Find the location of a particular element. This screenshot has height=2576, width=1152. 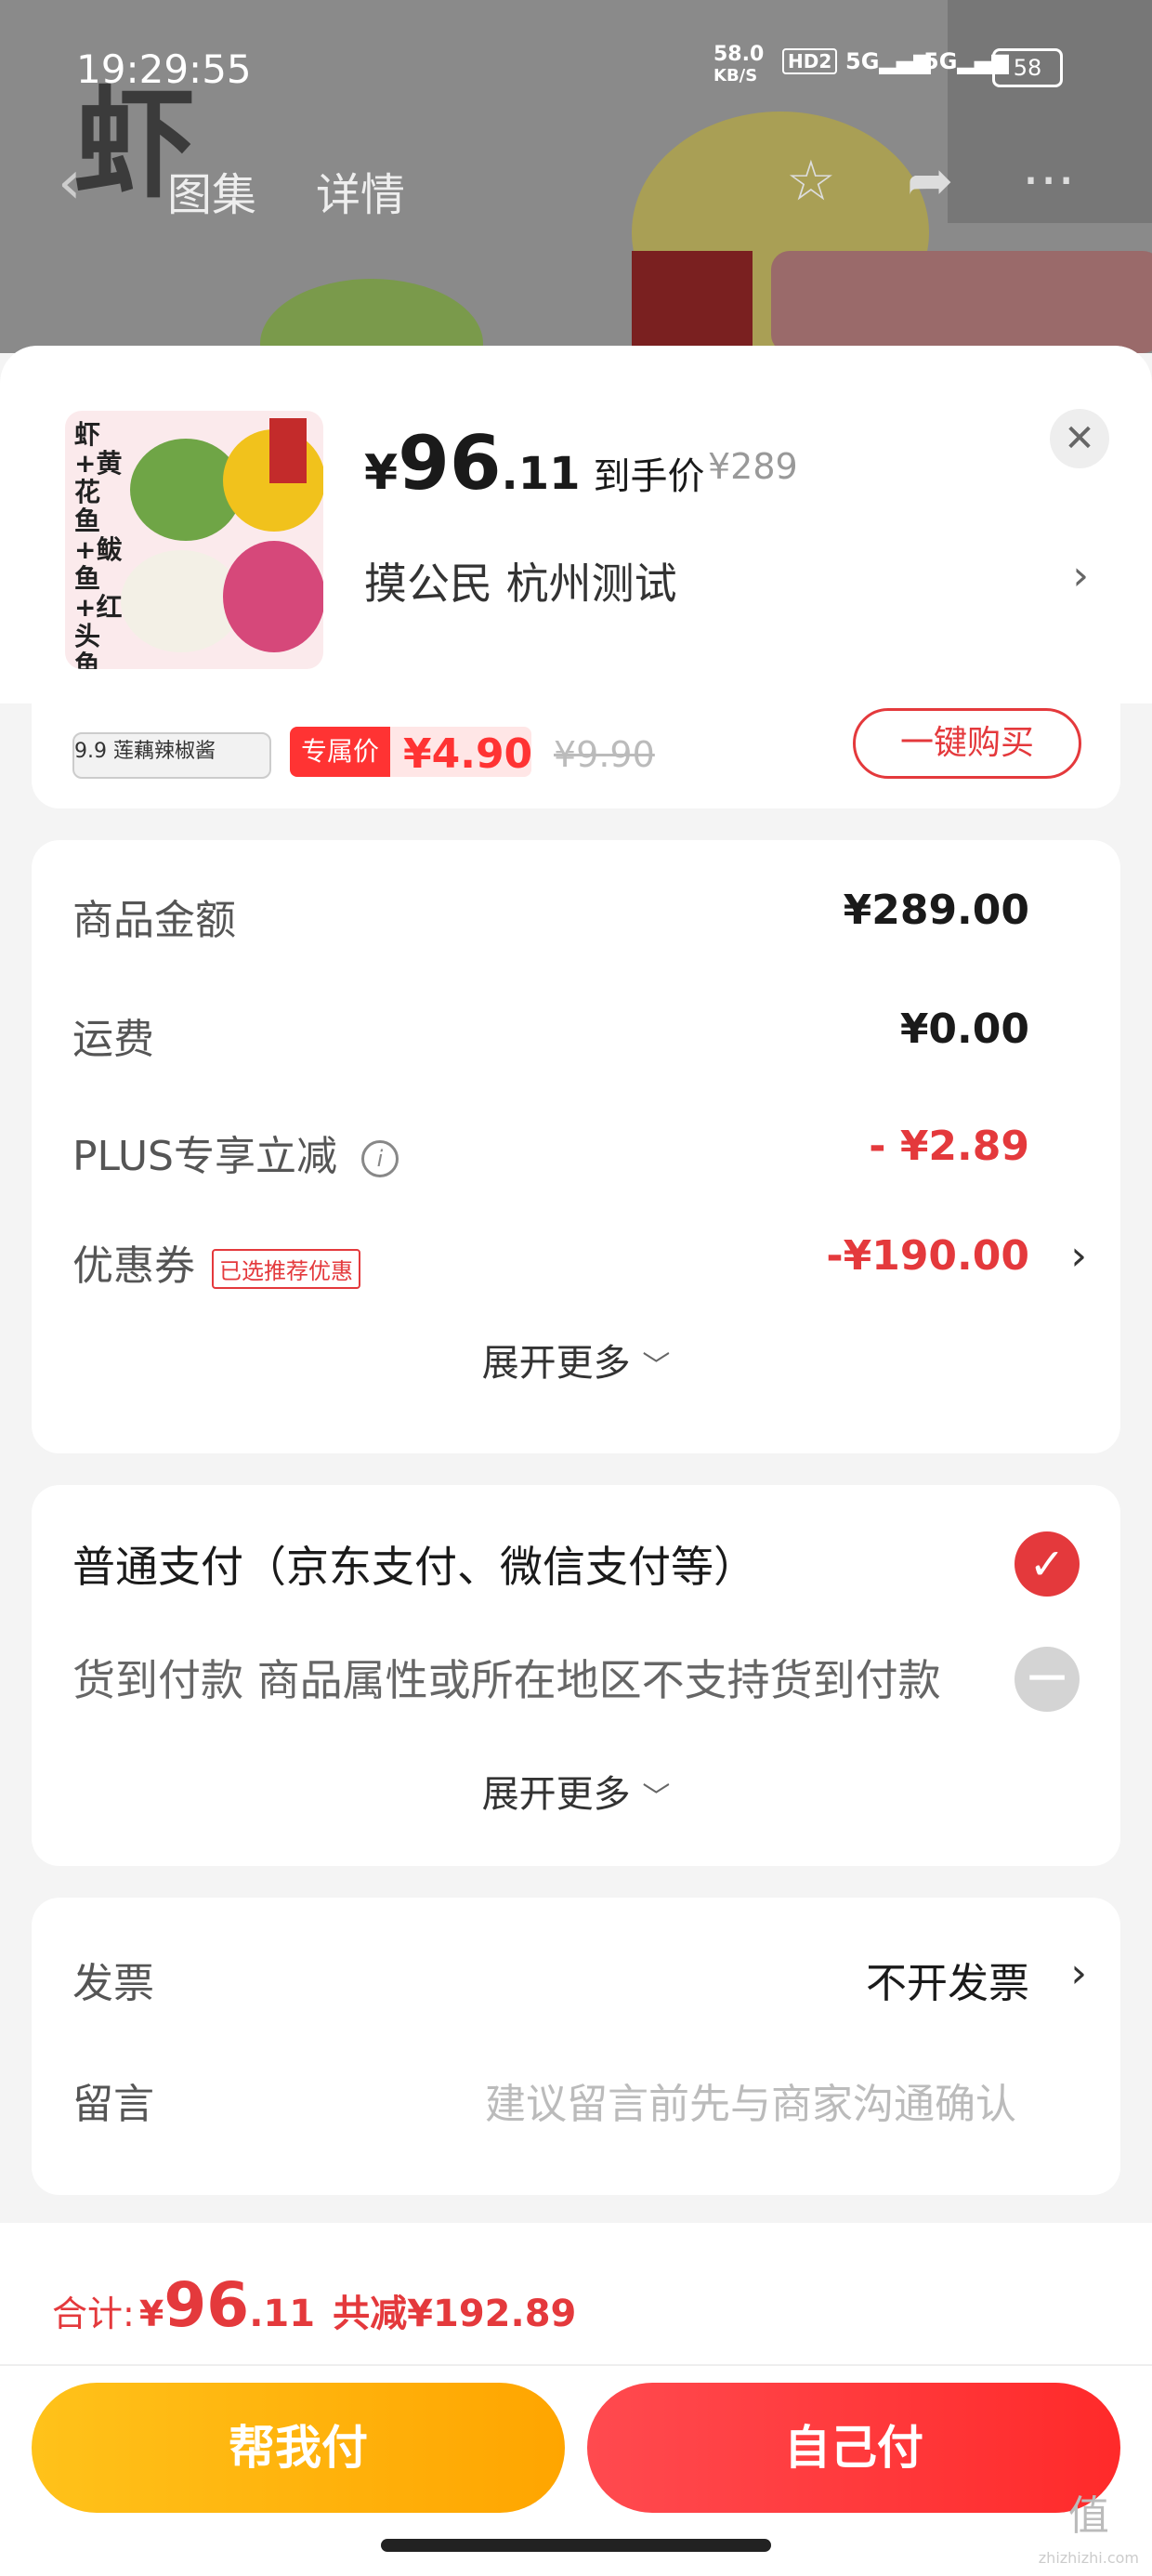

note-row: 留言 建议留言前先与商家沟通确认 is located at coordinates (544, 2094).